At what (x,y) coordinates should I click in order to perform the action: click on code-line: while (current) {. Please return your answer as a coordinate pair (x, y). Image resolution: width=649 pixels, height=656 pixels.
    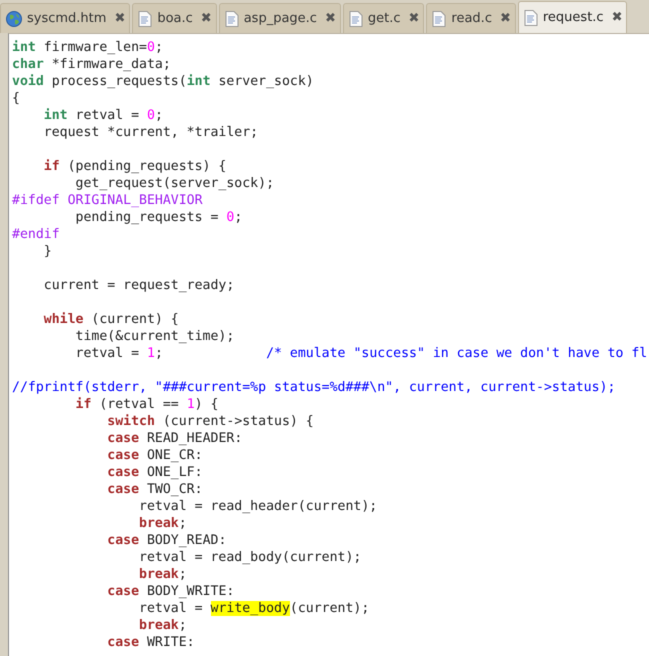
    Looking at the image, I should click on (110, 319).